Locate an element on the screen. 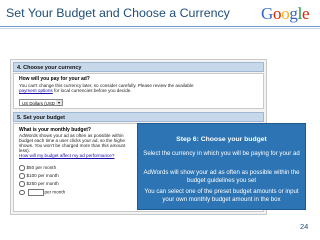 The width and height of the screenshot is (320, 240). section-currency-heading: 4. Choose your currency is located at coordinates (138, 67).